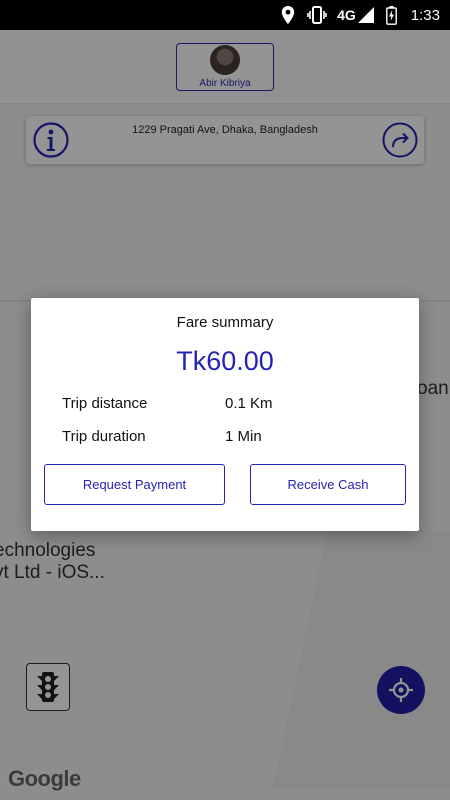 Image resolution: width=450 pixels, height=800 pixels. What do you see at coordinates (365, 15) in the screenshot?
I see `signal-icon` at bounding box center [365, 15].